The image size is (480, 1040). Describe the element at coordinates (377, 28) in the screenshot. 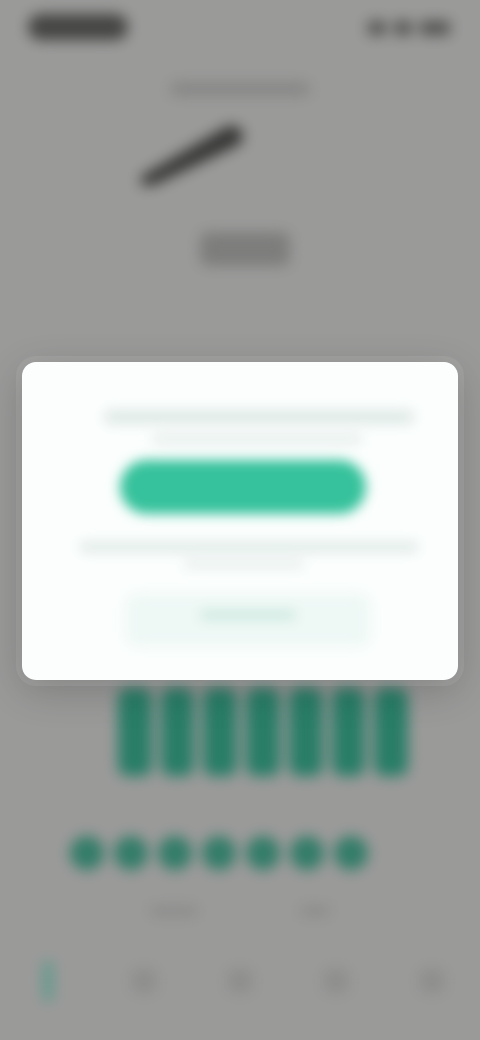

I see `signal-icon` at that location.